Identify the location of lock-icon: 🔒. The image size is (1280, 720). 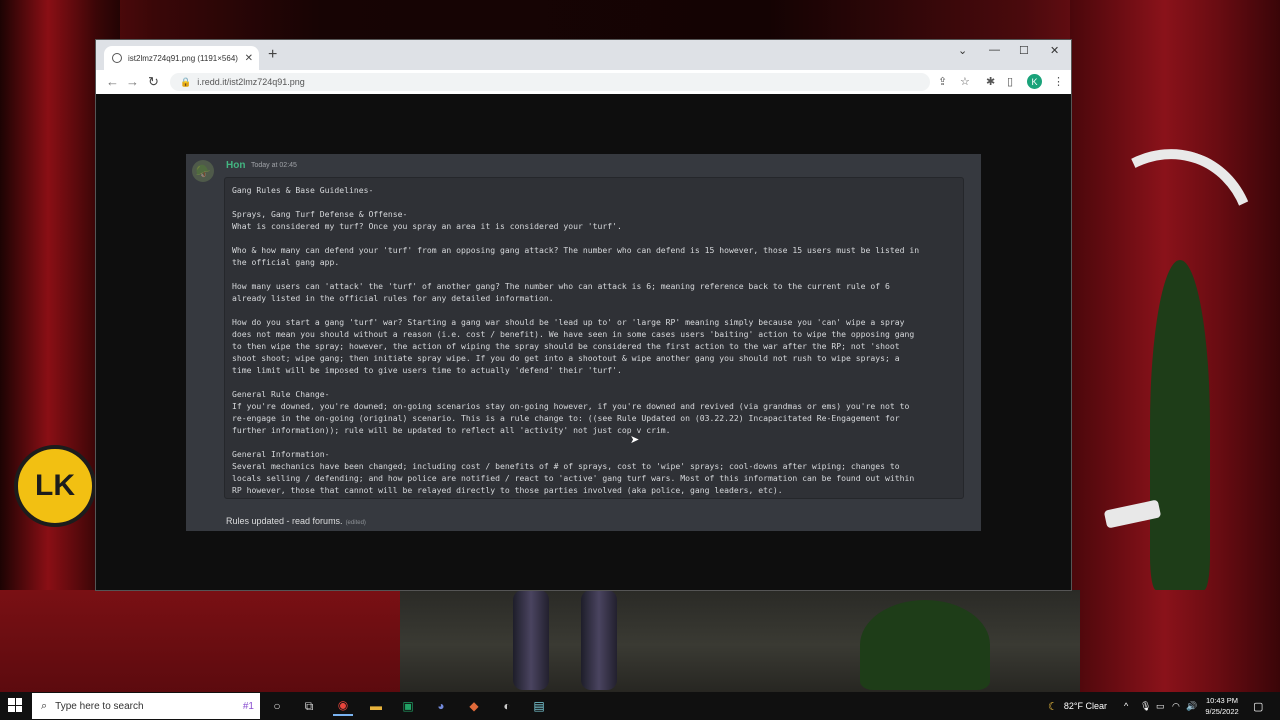
(185, 82).